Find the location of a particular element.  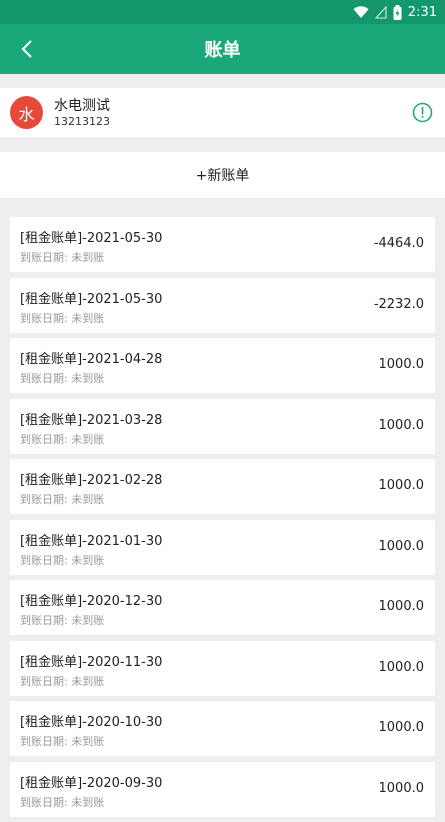

app-bar: 账单 is located at coordinates (222, 49).